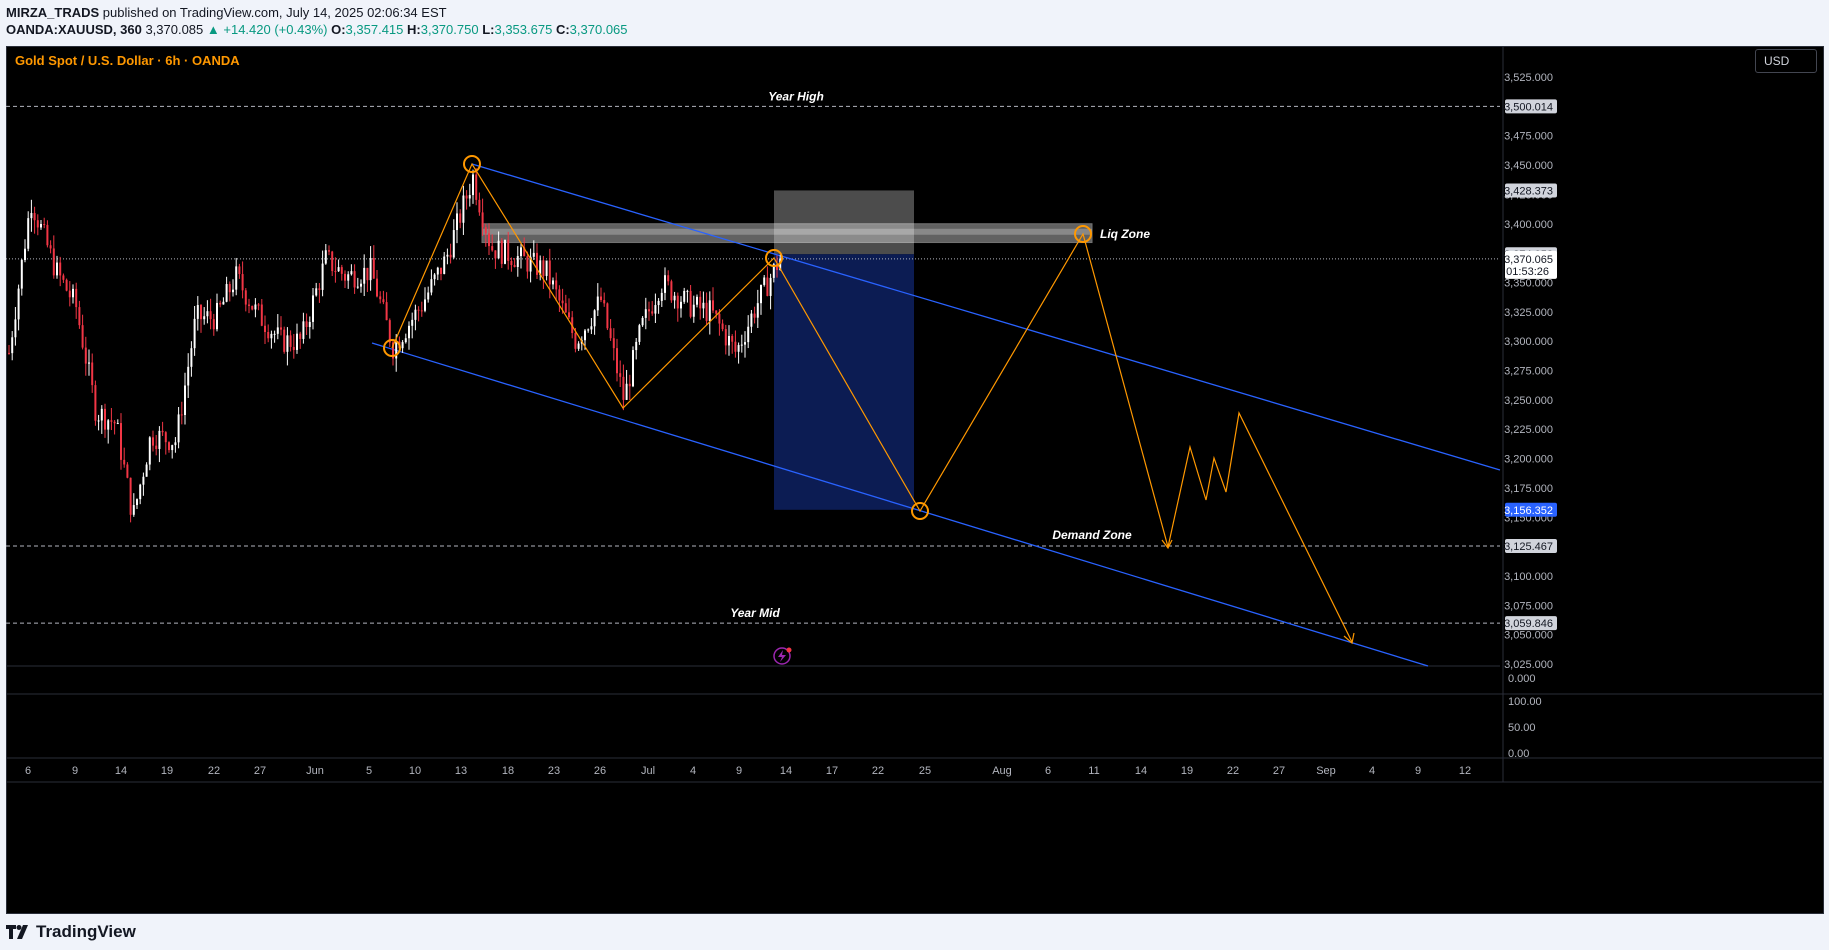  What do you see at coordinates (214, 771) in the screenshot?
I see `time-tick-label: 22` at bounding box center [214, 771].